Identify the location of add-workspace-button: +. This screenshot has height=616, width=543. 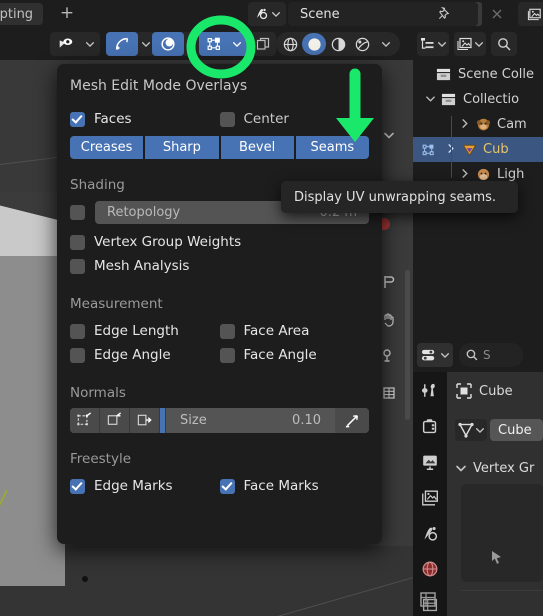
(67, 14).